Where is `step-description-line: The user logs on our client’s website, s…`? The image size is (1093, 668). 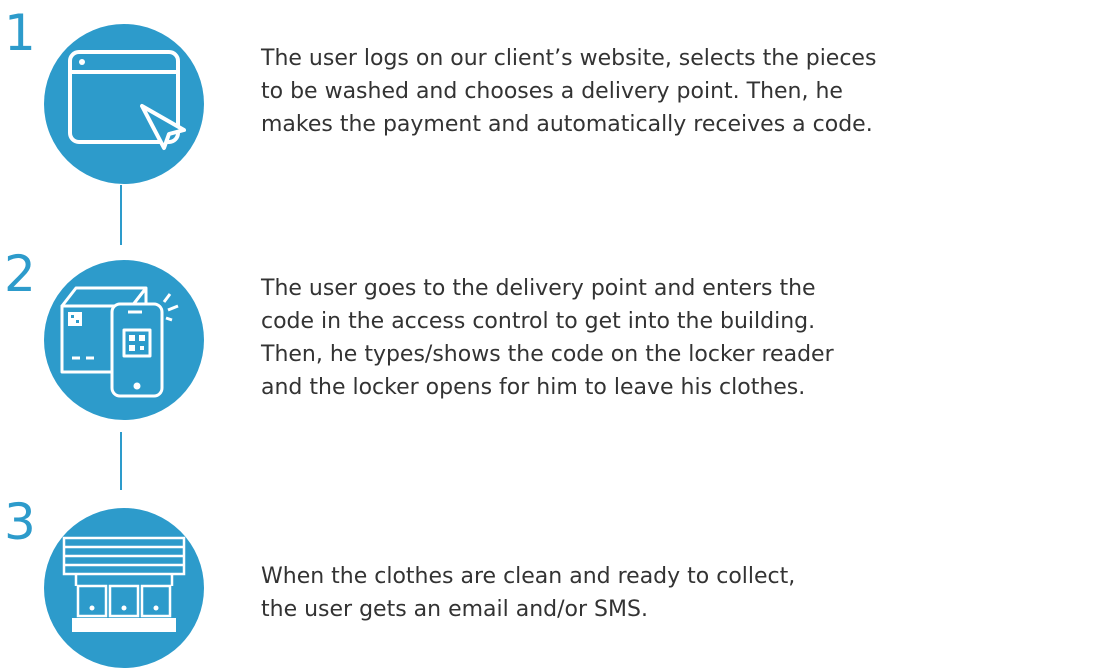 step-description-line: The user logs on our client’s website, s… is located at coordinates (569, 58).